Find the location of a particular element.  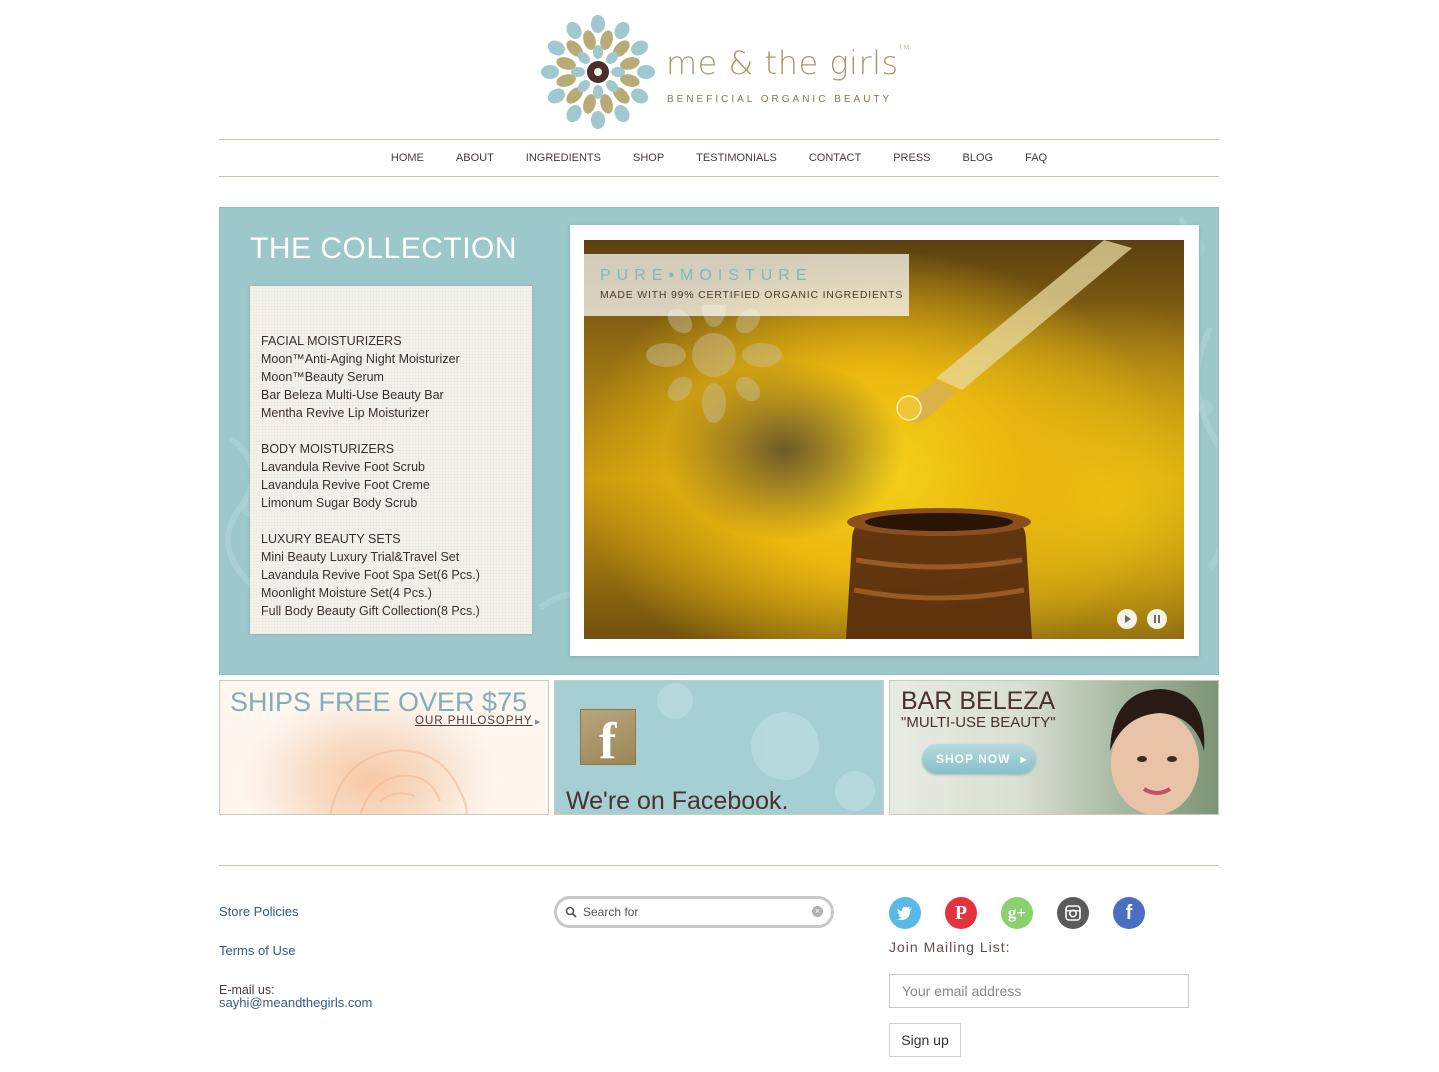

brand-tagline: BENEFICIAL ORGANIC BEAUTY is located at coordinates (780, 99).